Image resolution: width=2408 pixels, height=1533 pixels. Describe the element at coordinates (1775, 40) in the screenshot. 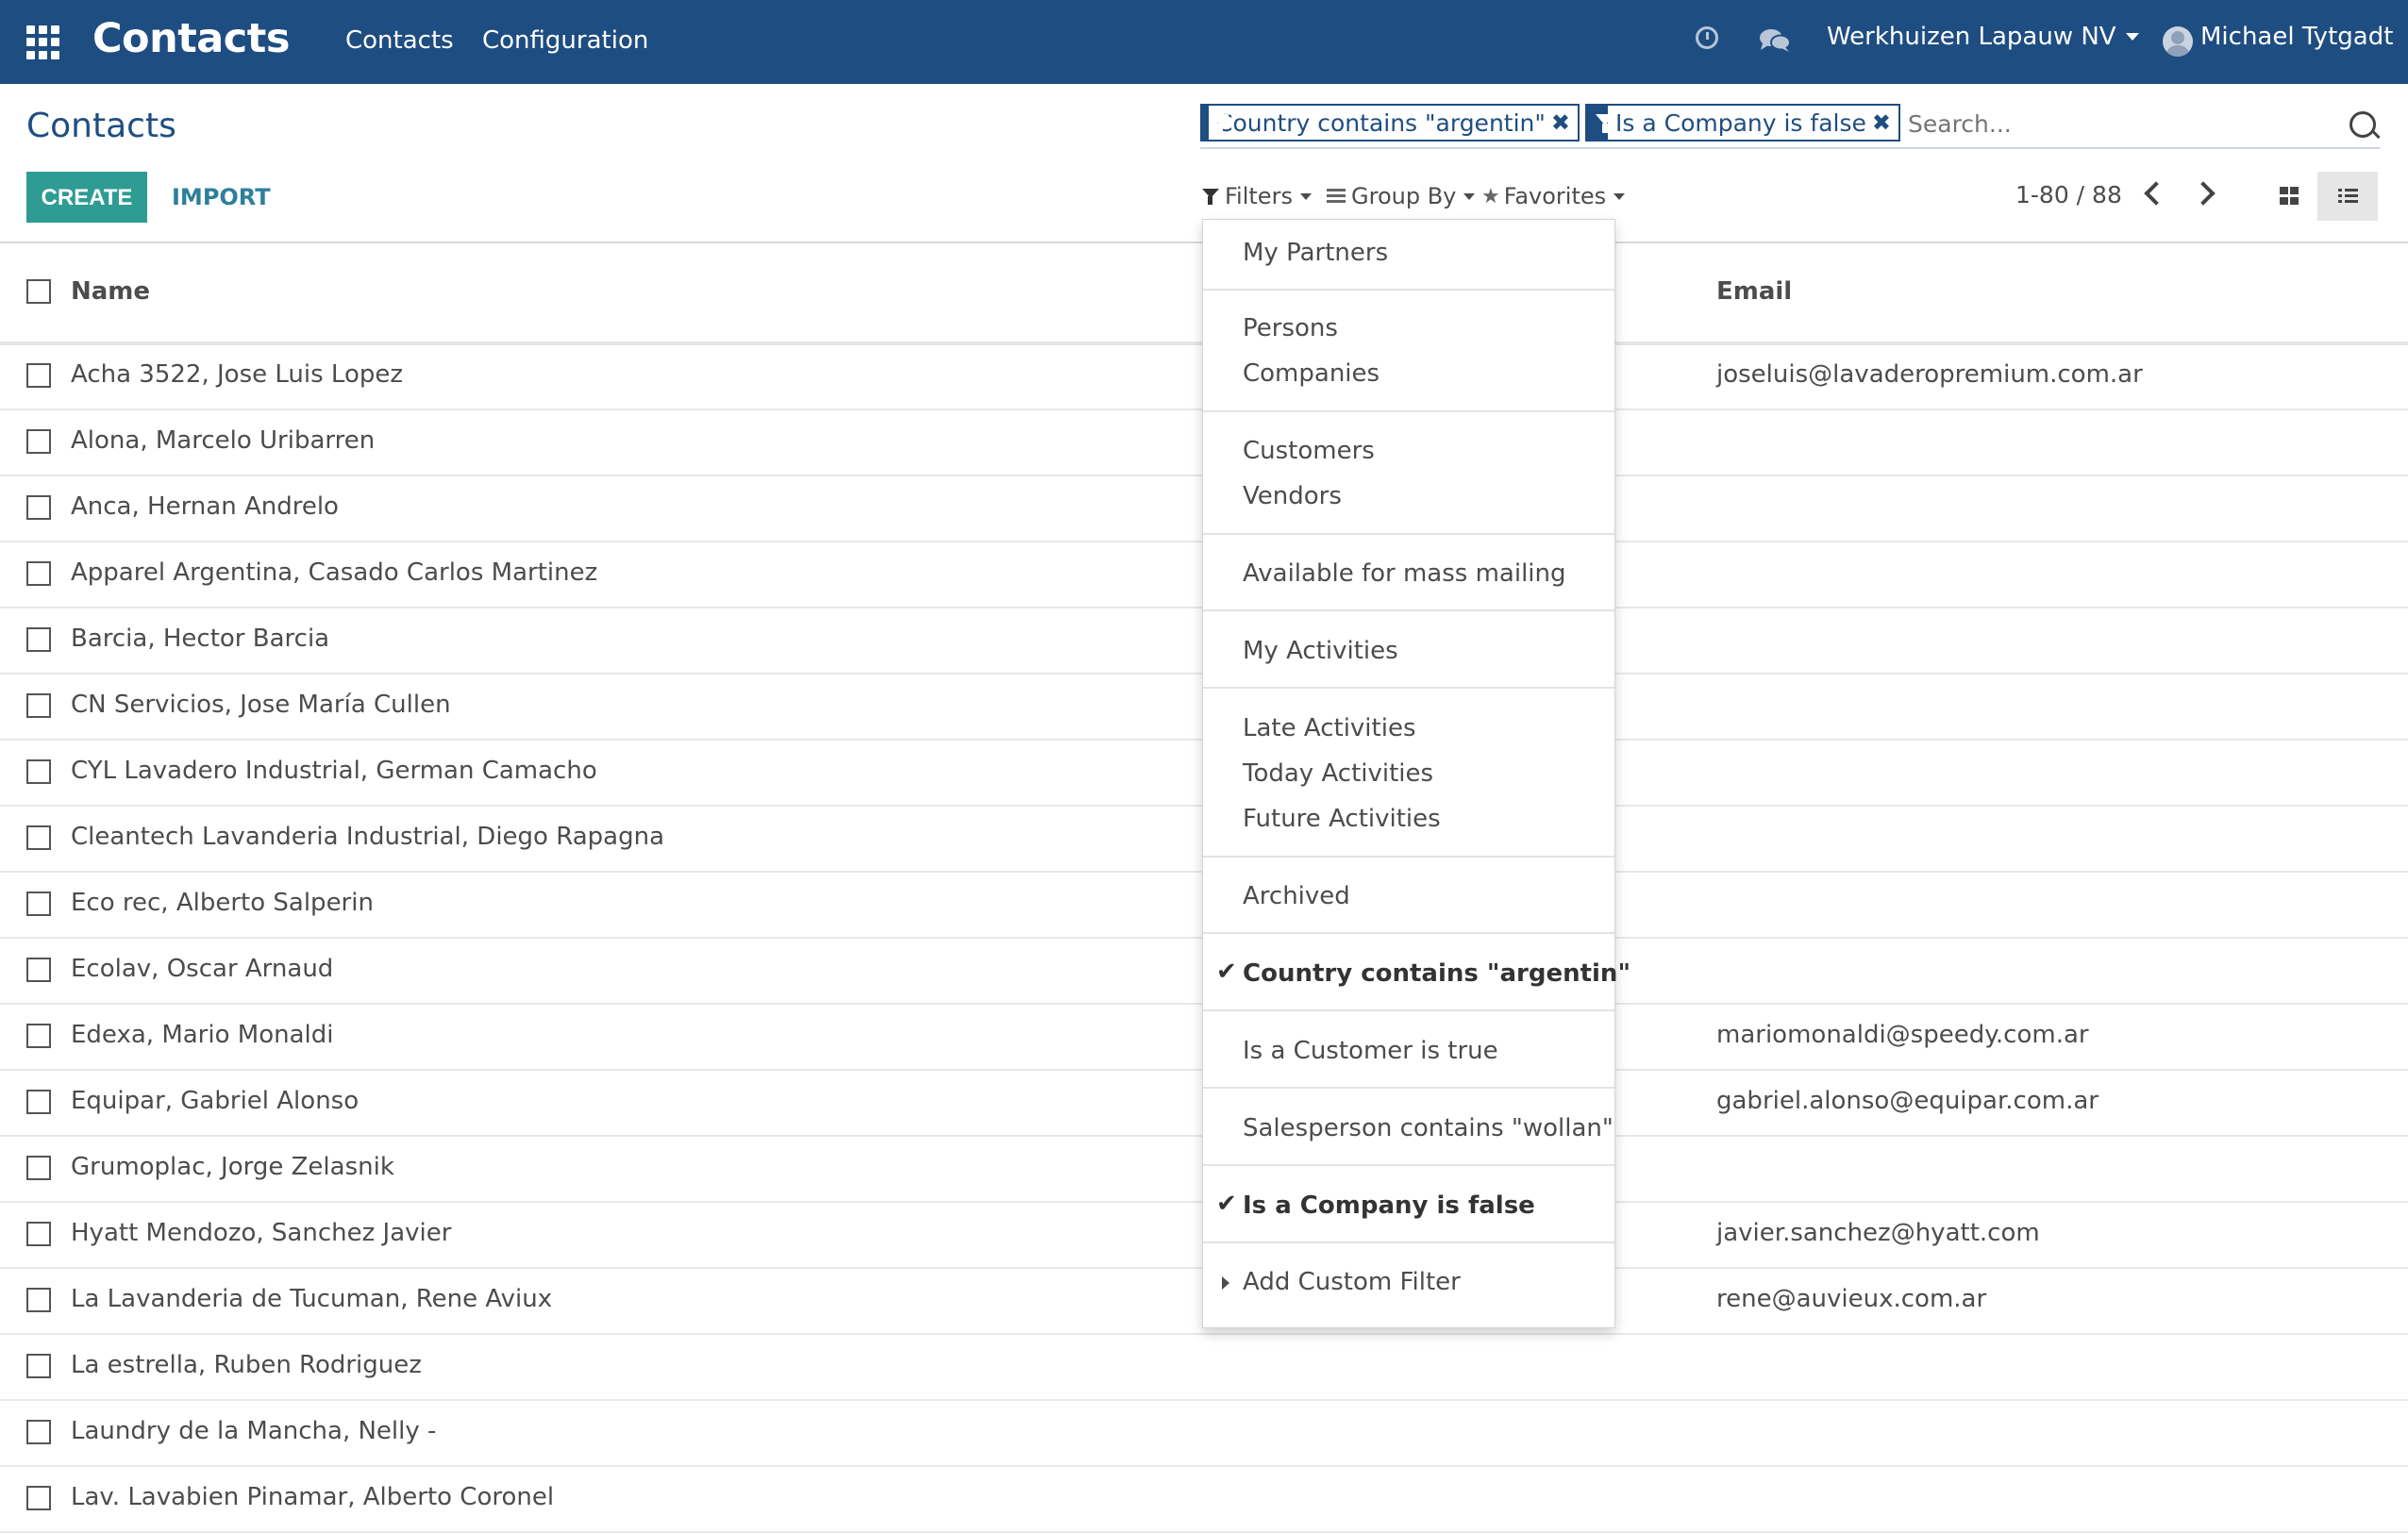

I see `chat-icon` at that location.